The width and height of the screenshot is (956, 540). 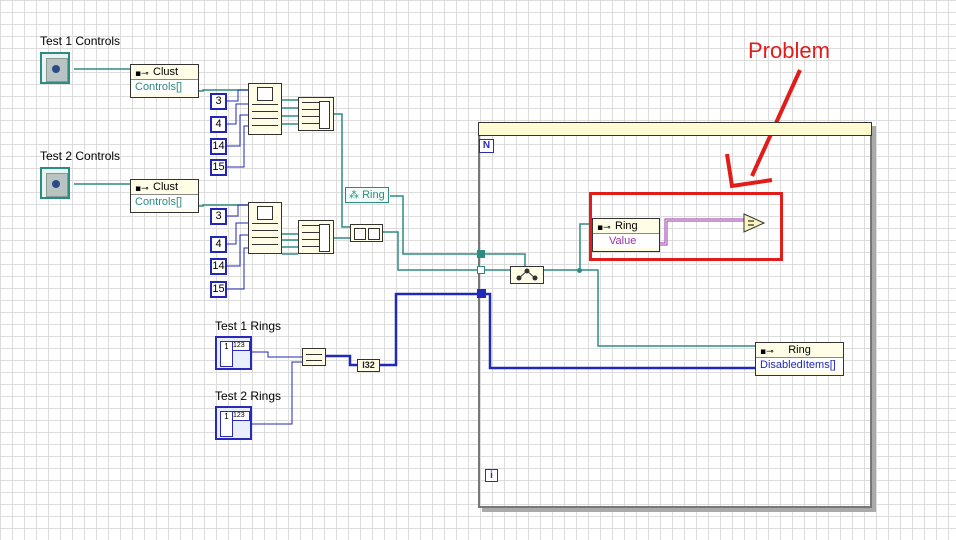 What do you see at coordinates (354, 195) in the screenshot?
I see `class-icon: ⁂` at bounding box center [354, 195].